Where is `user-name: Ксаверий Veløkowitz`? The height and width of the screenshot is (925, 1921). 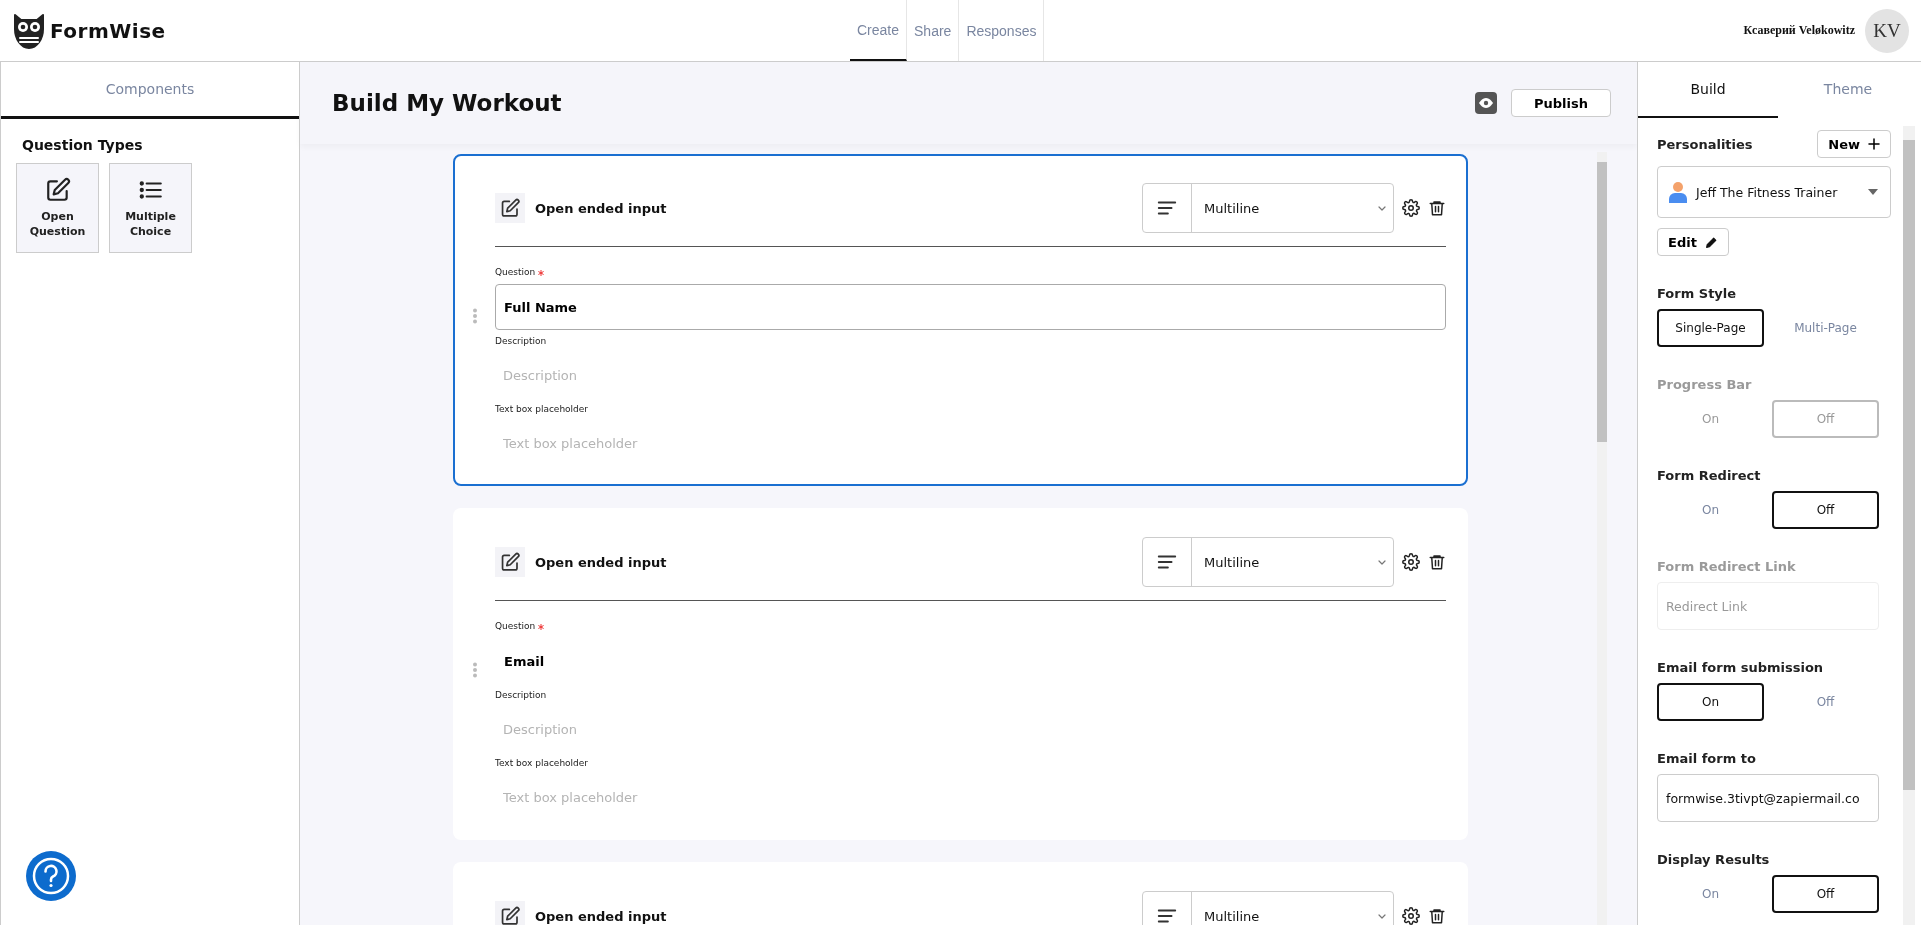 user-name: Ксаверий Veløkowitz is located at coordinates (1799, 30).